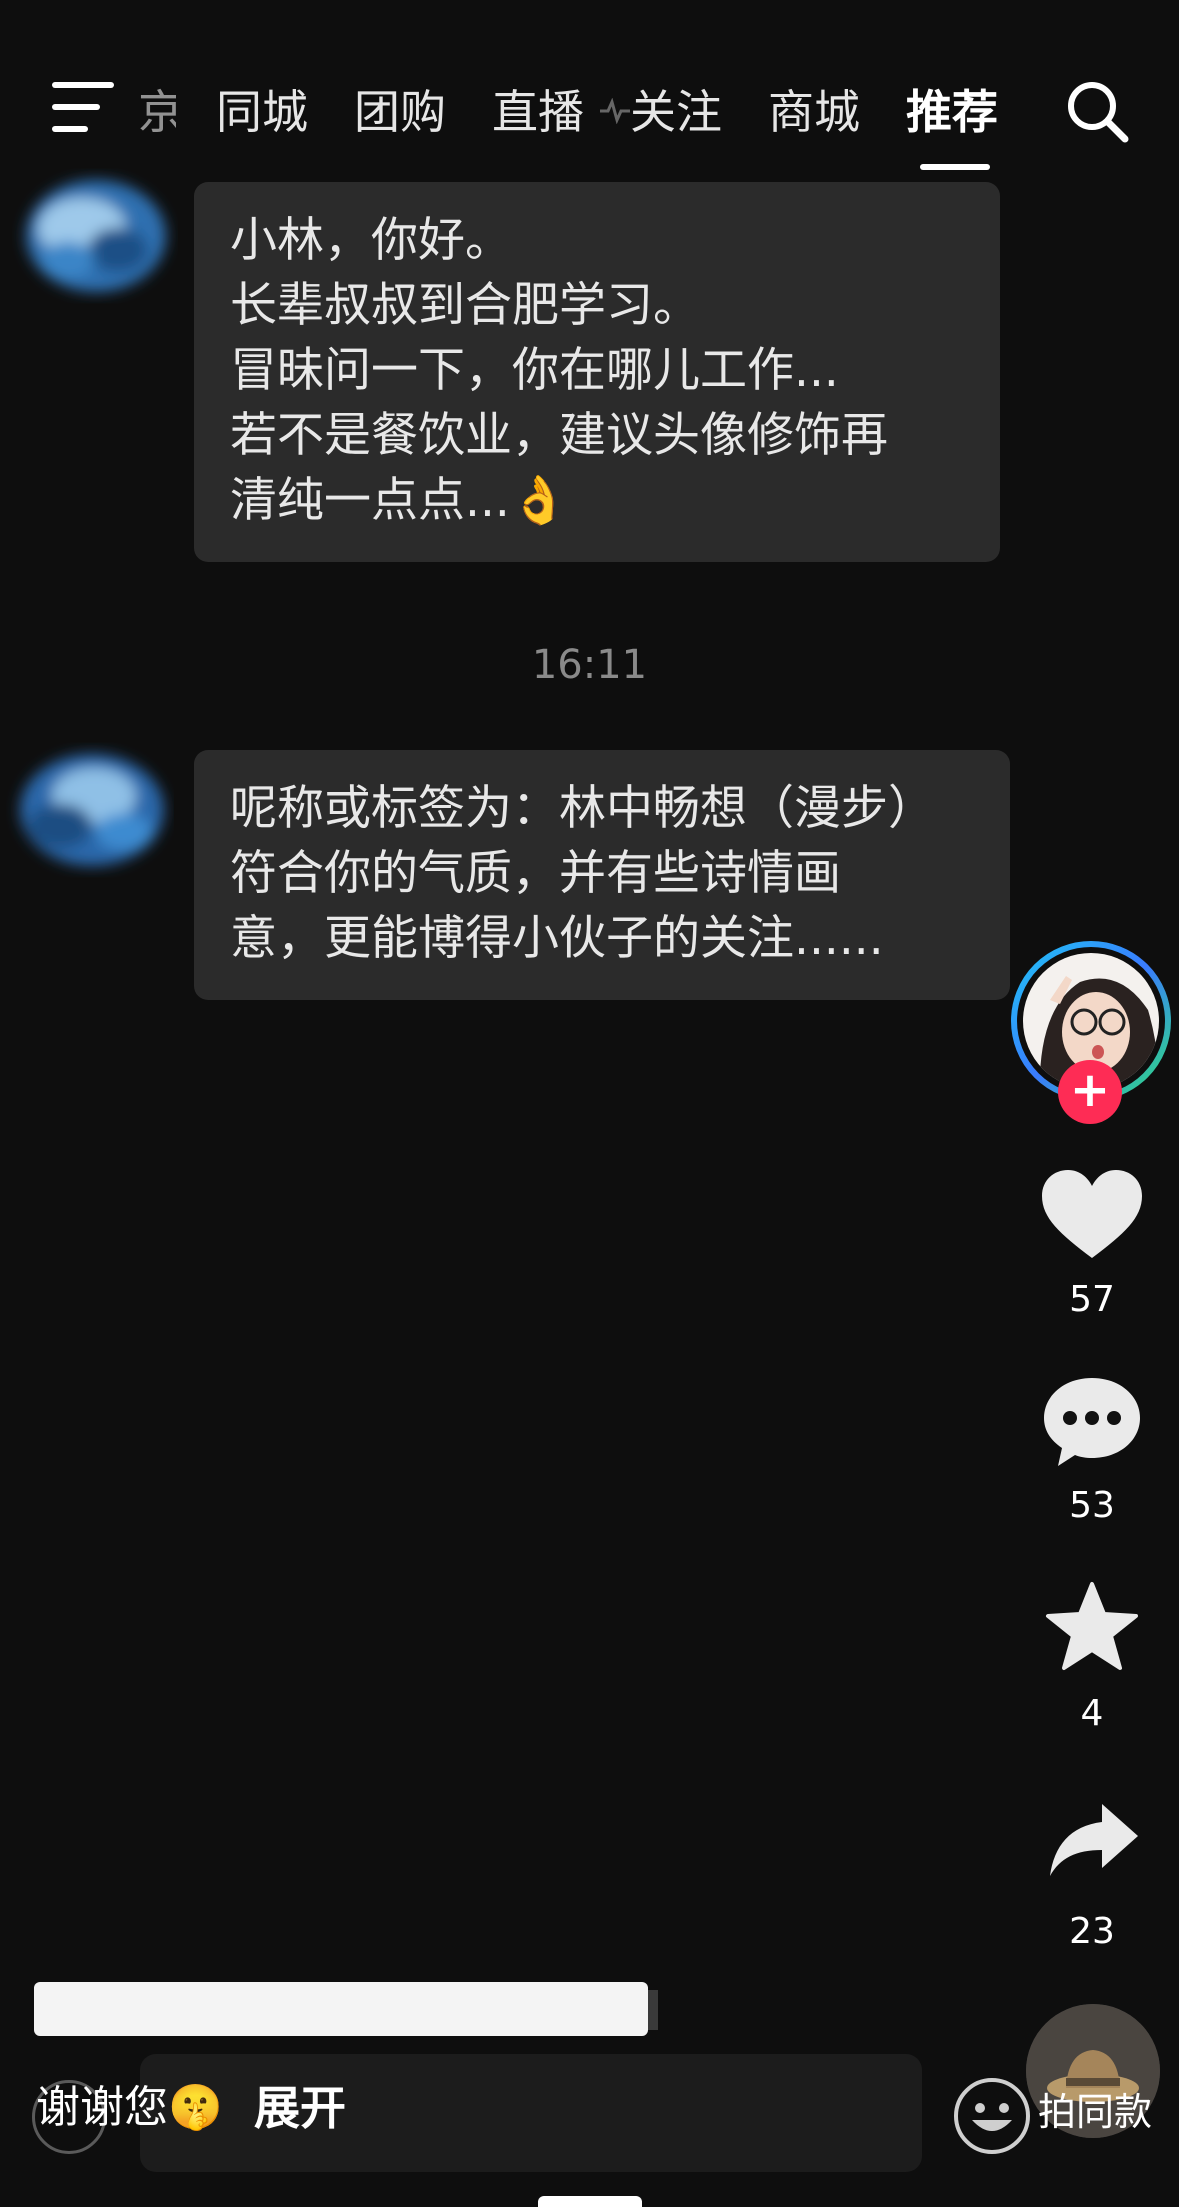 The width and height of the screenshot is (1179, 2207). I want to click on active-tab-indicator, so click(955, 167).